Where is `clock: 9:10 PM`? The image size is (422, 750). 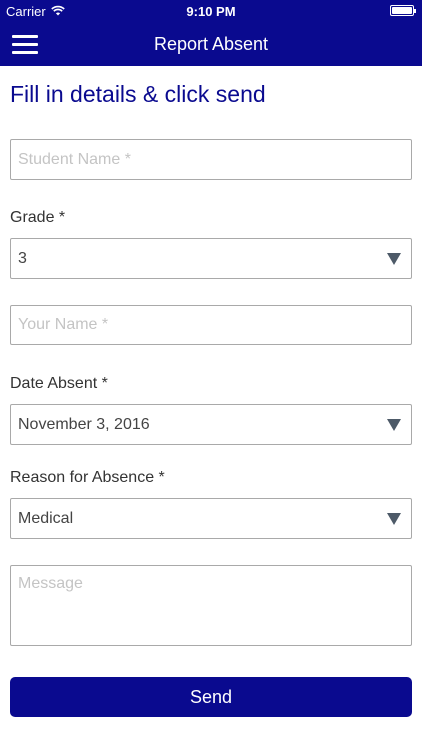
clock: 9:10 PM is located at coordinates (211, 11).